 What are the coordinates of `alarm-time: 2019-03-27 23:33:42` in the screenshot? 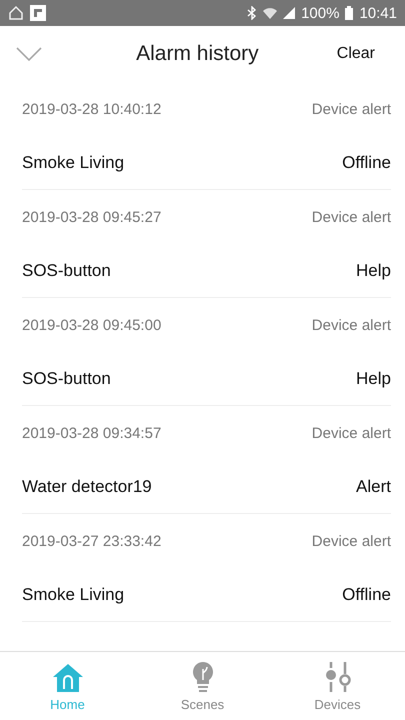 It's located at (92, 541).